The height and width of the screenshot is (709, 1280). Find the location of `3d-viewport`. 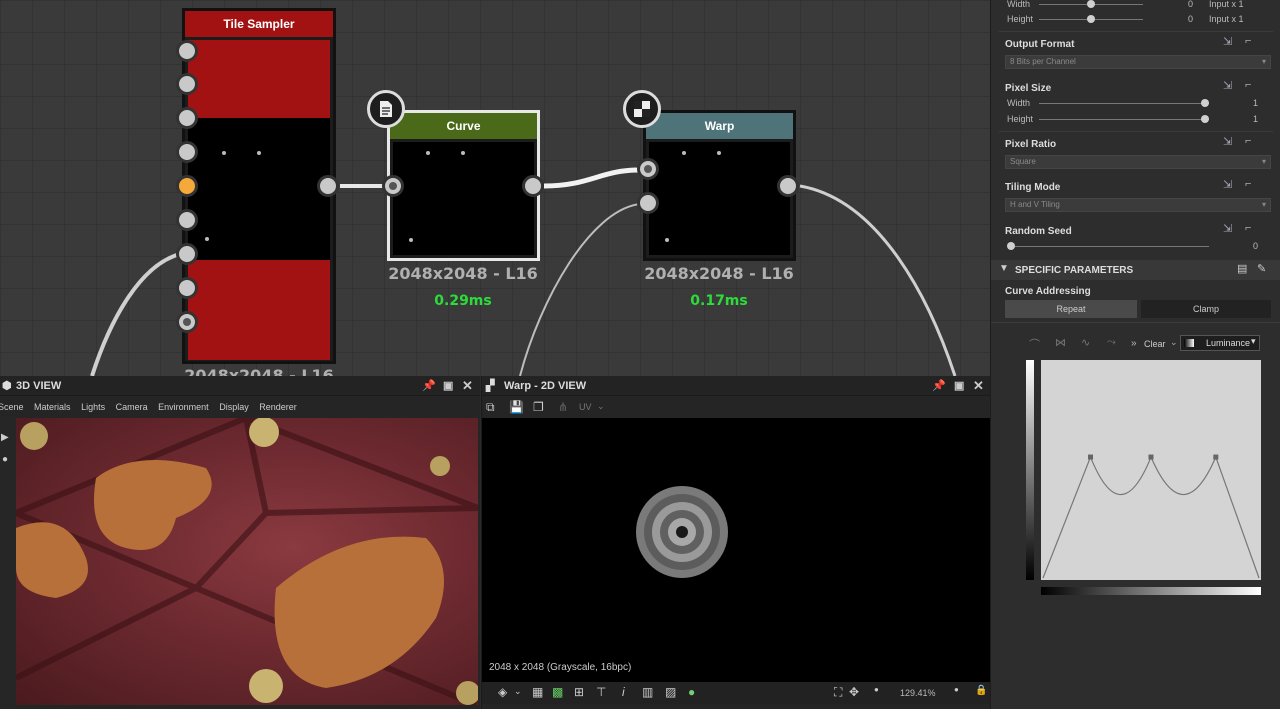

3d-viewport is located at coordinates (247, 561).